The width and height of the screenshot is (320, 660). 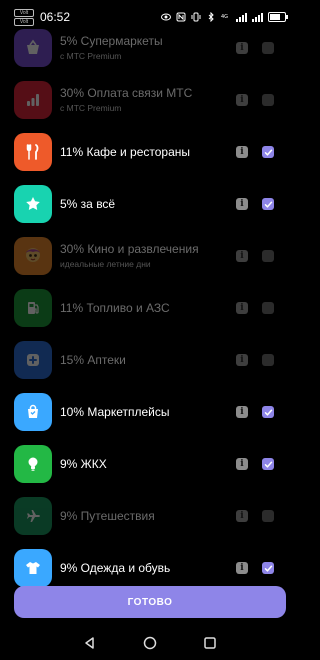 I want to click on category-title: 11% Кафе и рестораны, so click(x=125, y=152).